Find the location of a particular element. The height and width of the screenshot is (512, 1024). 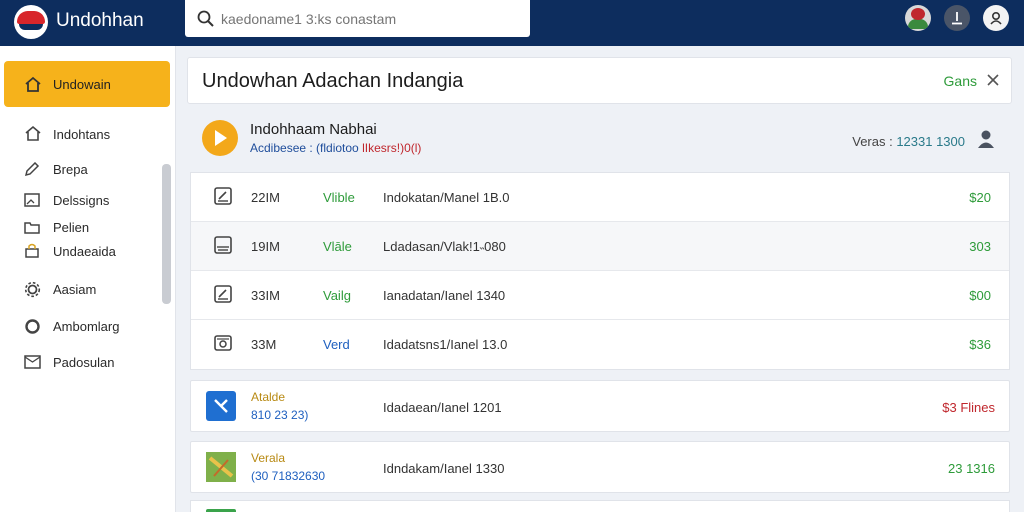

sidebar-item-brepa: Brepa is located at coordinates (87, 169).